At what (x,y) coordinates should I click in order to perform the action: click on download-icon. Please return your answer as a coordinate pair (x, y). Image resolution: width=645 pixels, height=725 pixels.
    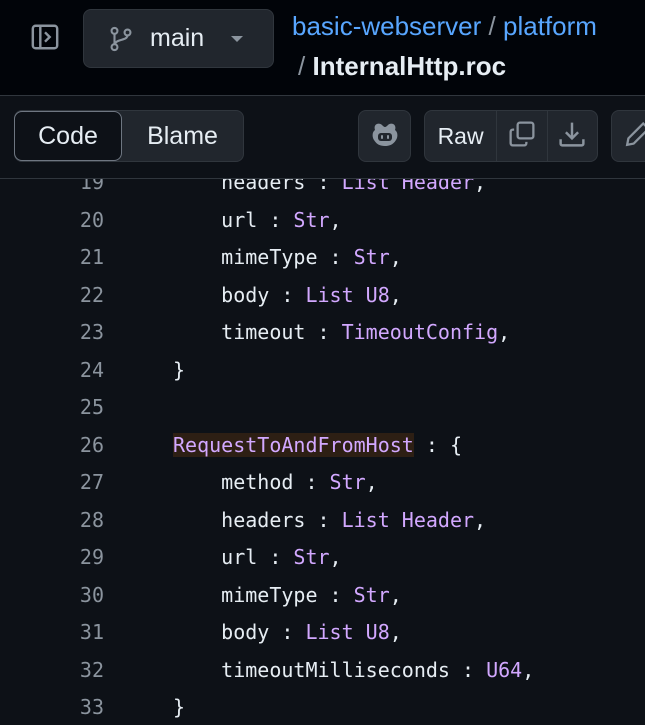
    Looking at the image, I should click on (572, 136).